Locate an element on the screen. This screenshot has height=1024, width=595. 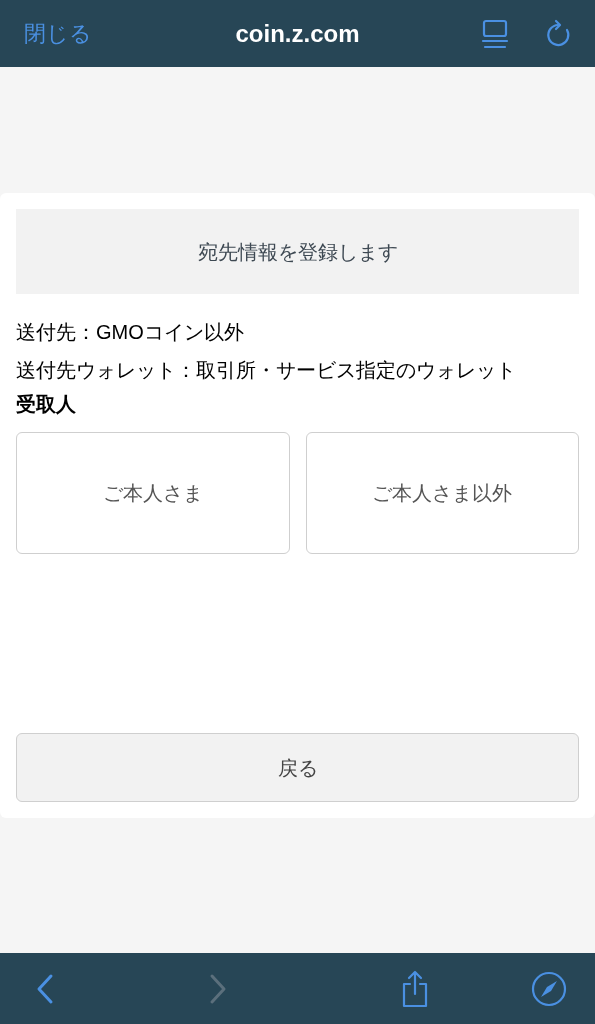
recipient-option: ご本人さま is located at coordinates (153, 493).